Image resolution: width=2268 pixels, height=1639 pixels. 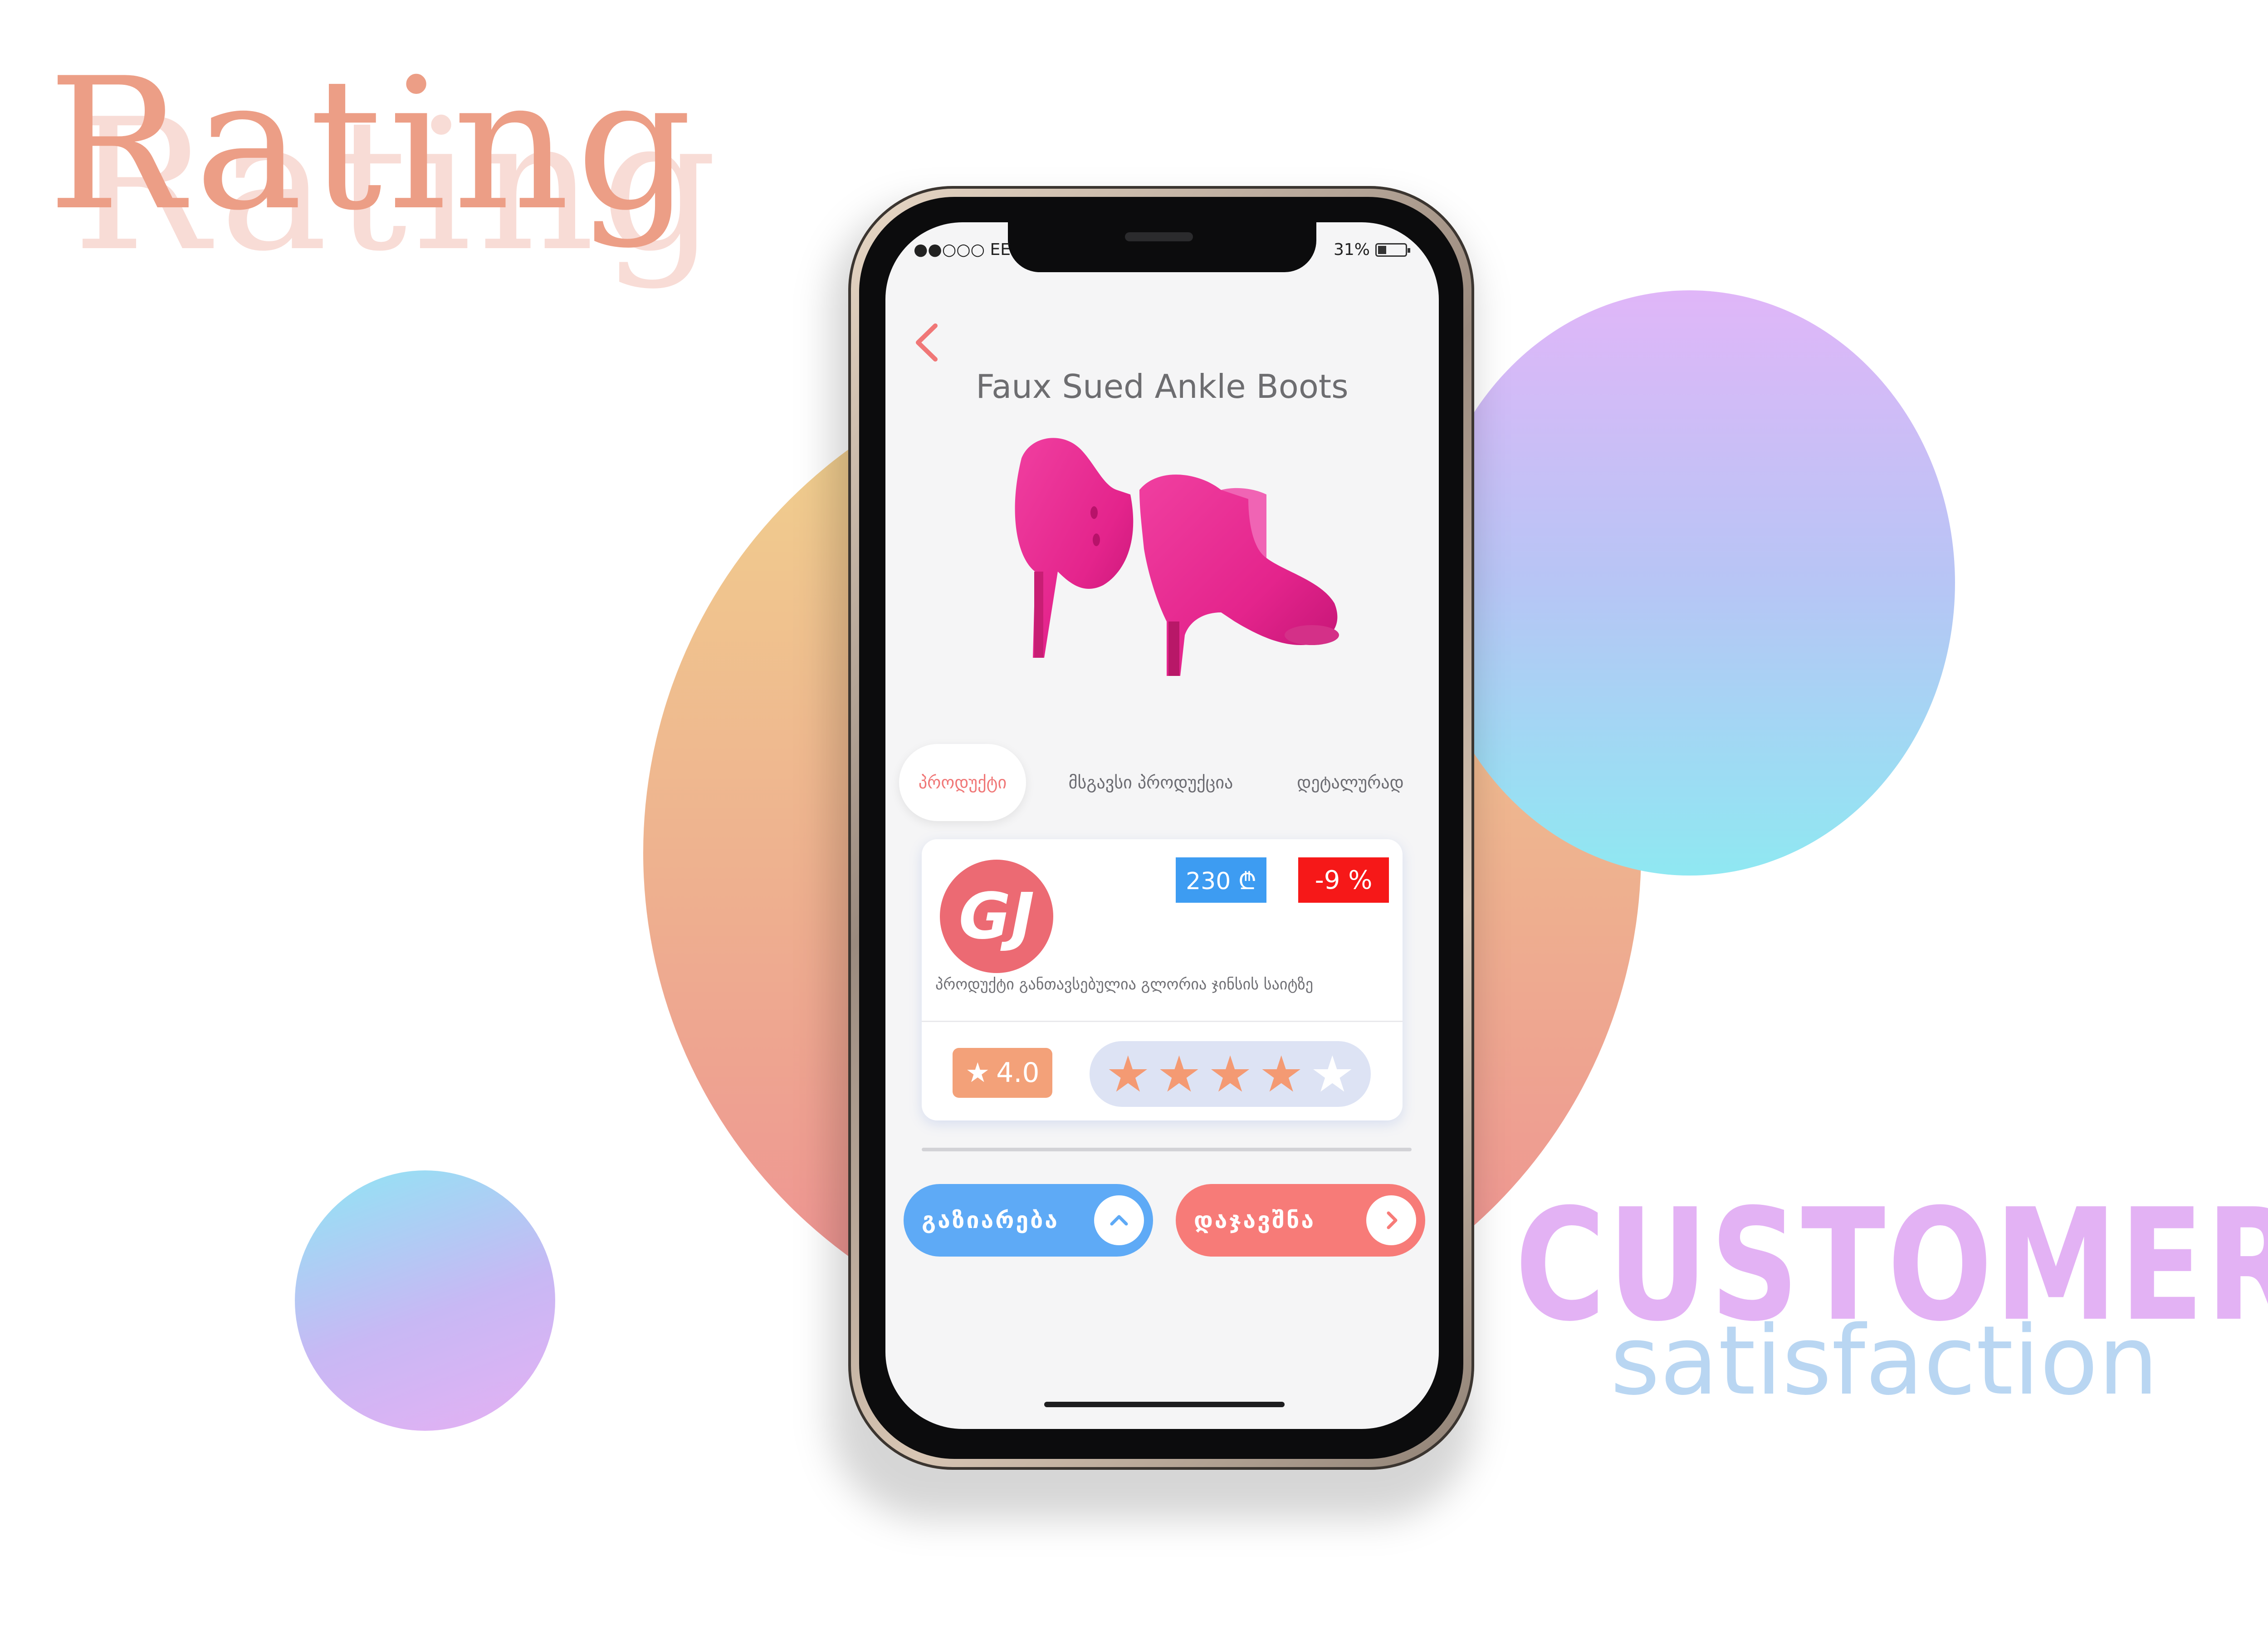 I want to click on reserve-button: დაჯავშნა, so click(x=1301, y=1220).